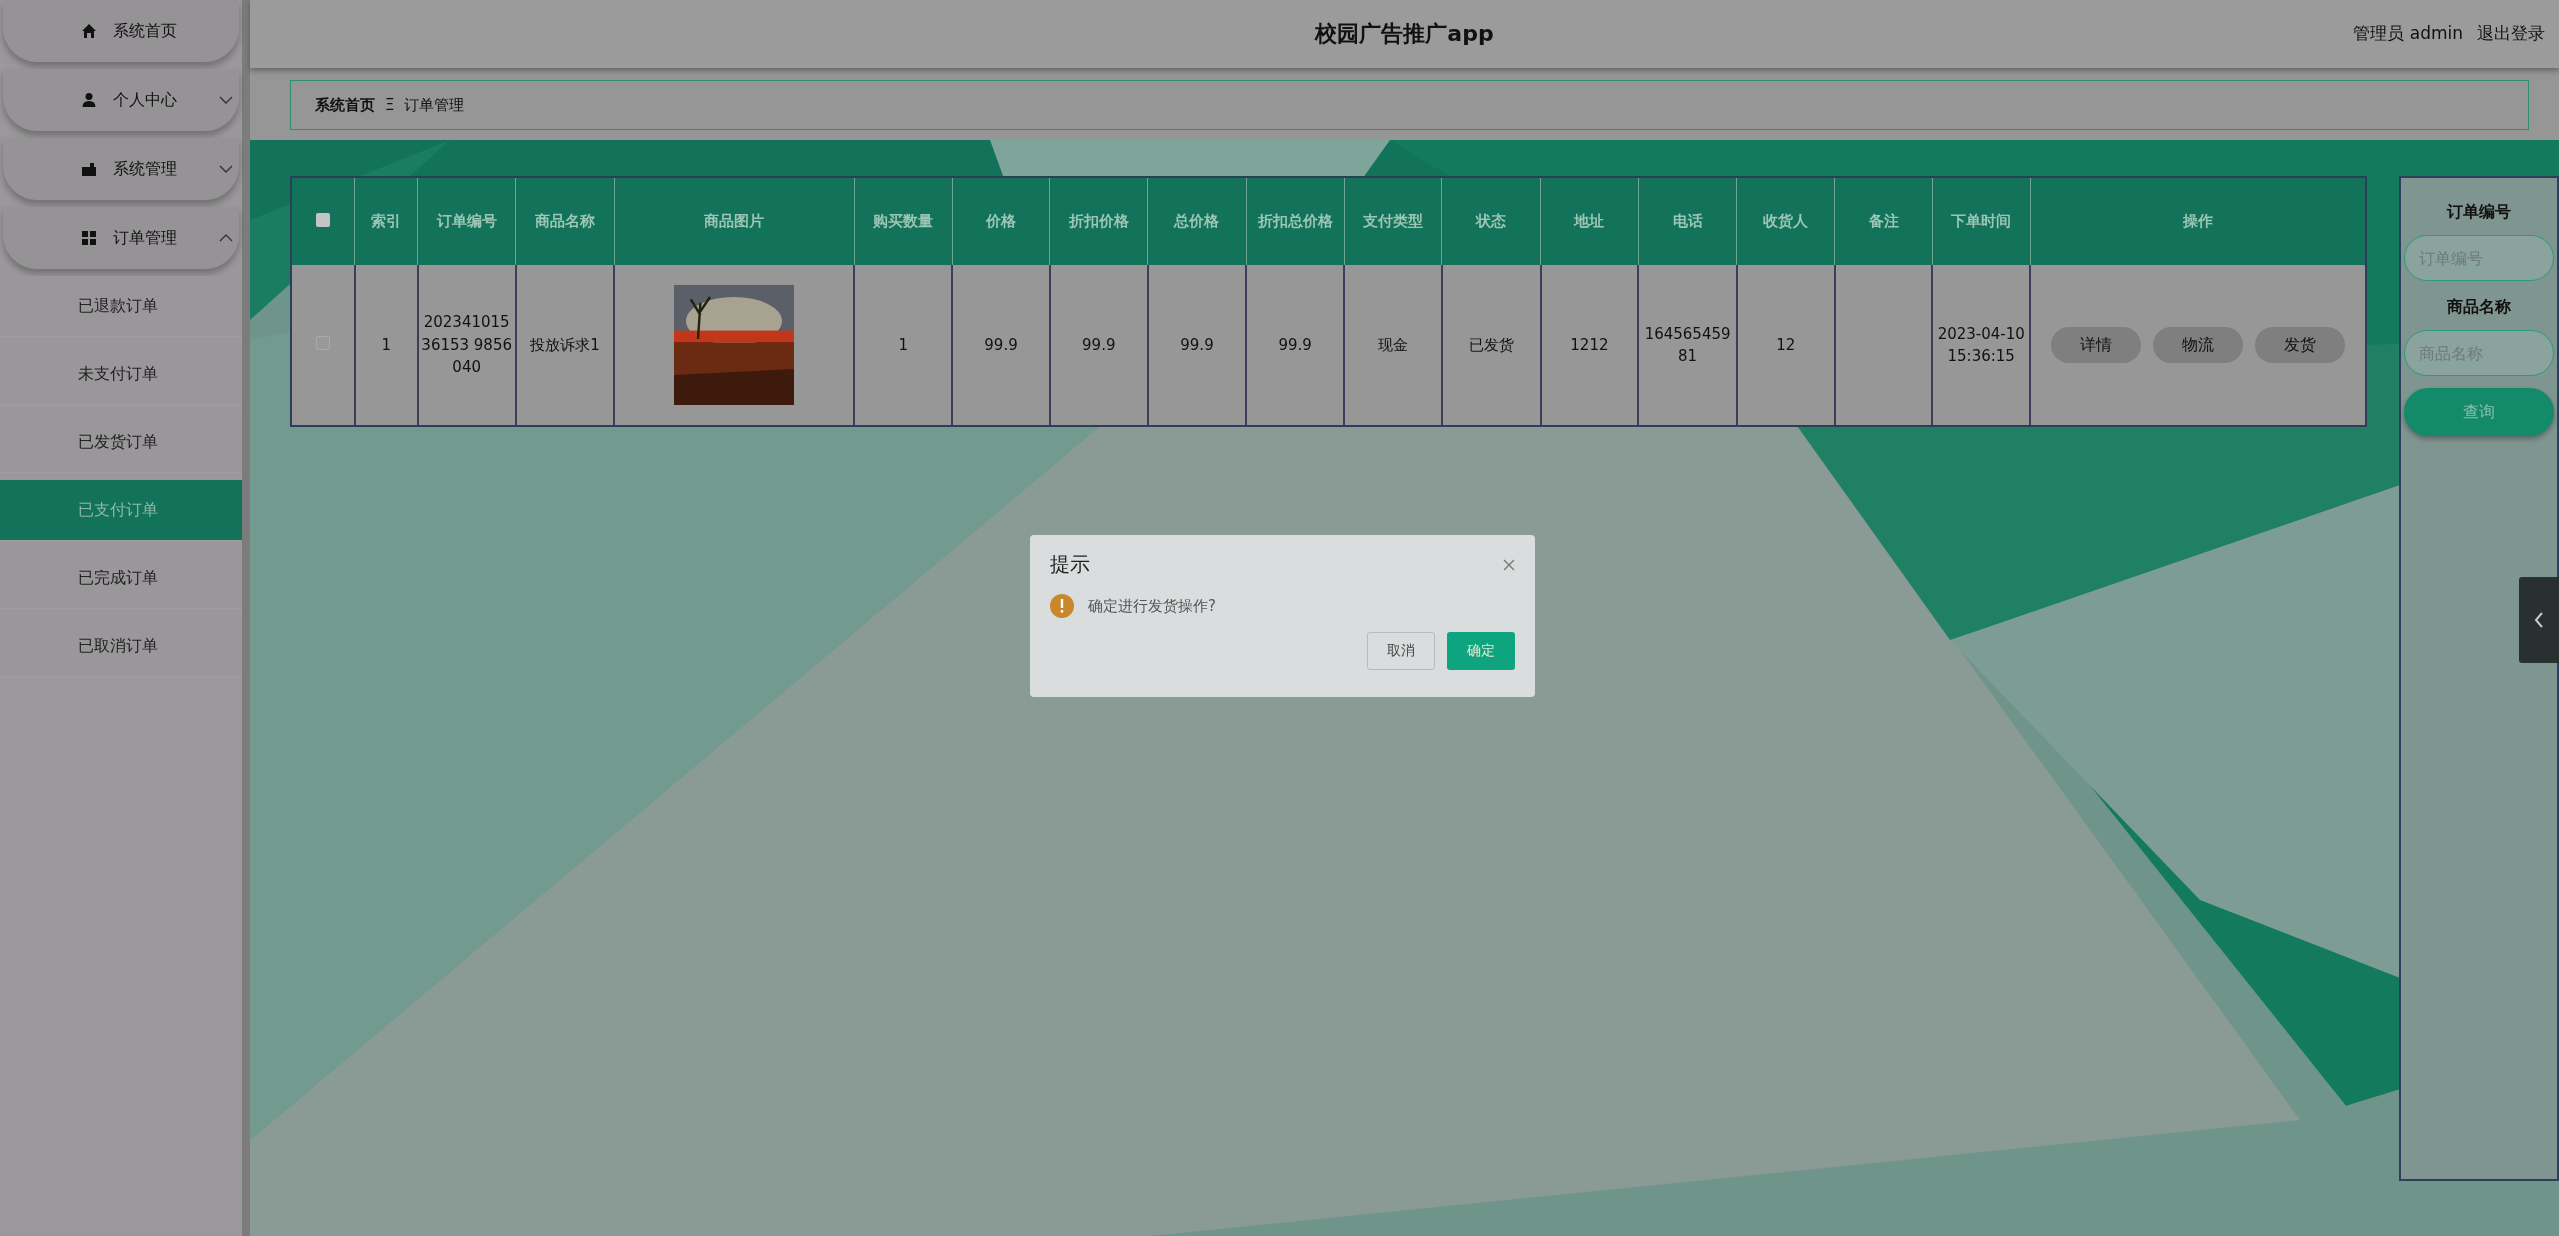 Image resolution: width=2559 pixels, height=1236 pixels. What do you see at coordinates (121, 169) in the screenshot?
I see `menu-item: 系统管理` at bounding box center [121, 169].